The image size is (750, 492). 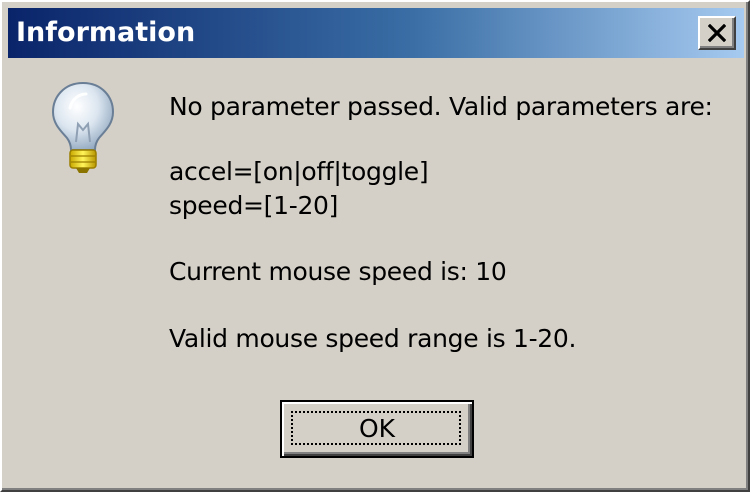 I want to click on close-button, so click(x=717, y=33).